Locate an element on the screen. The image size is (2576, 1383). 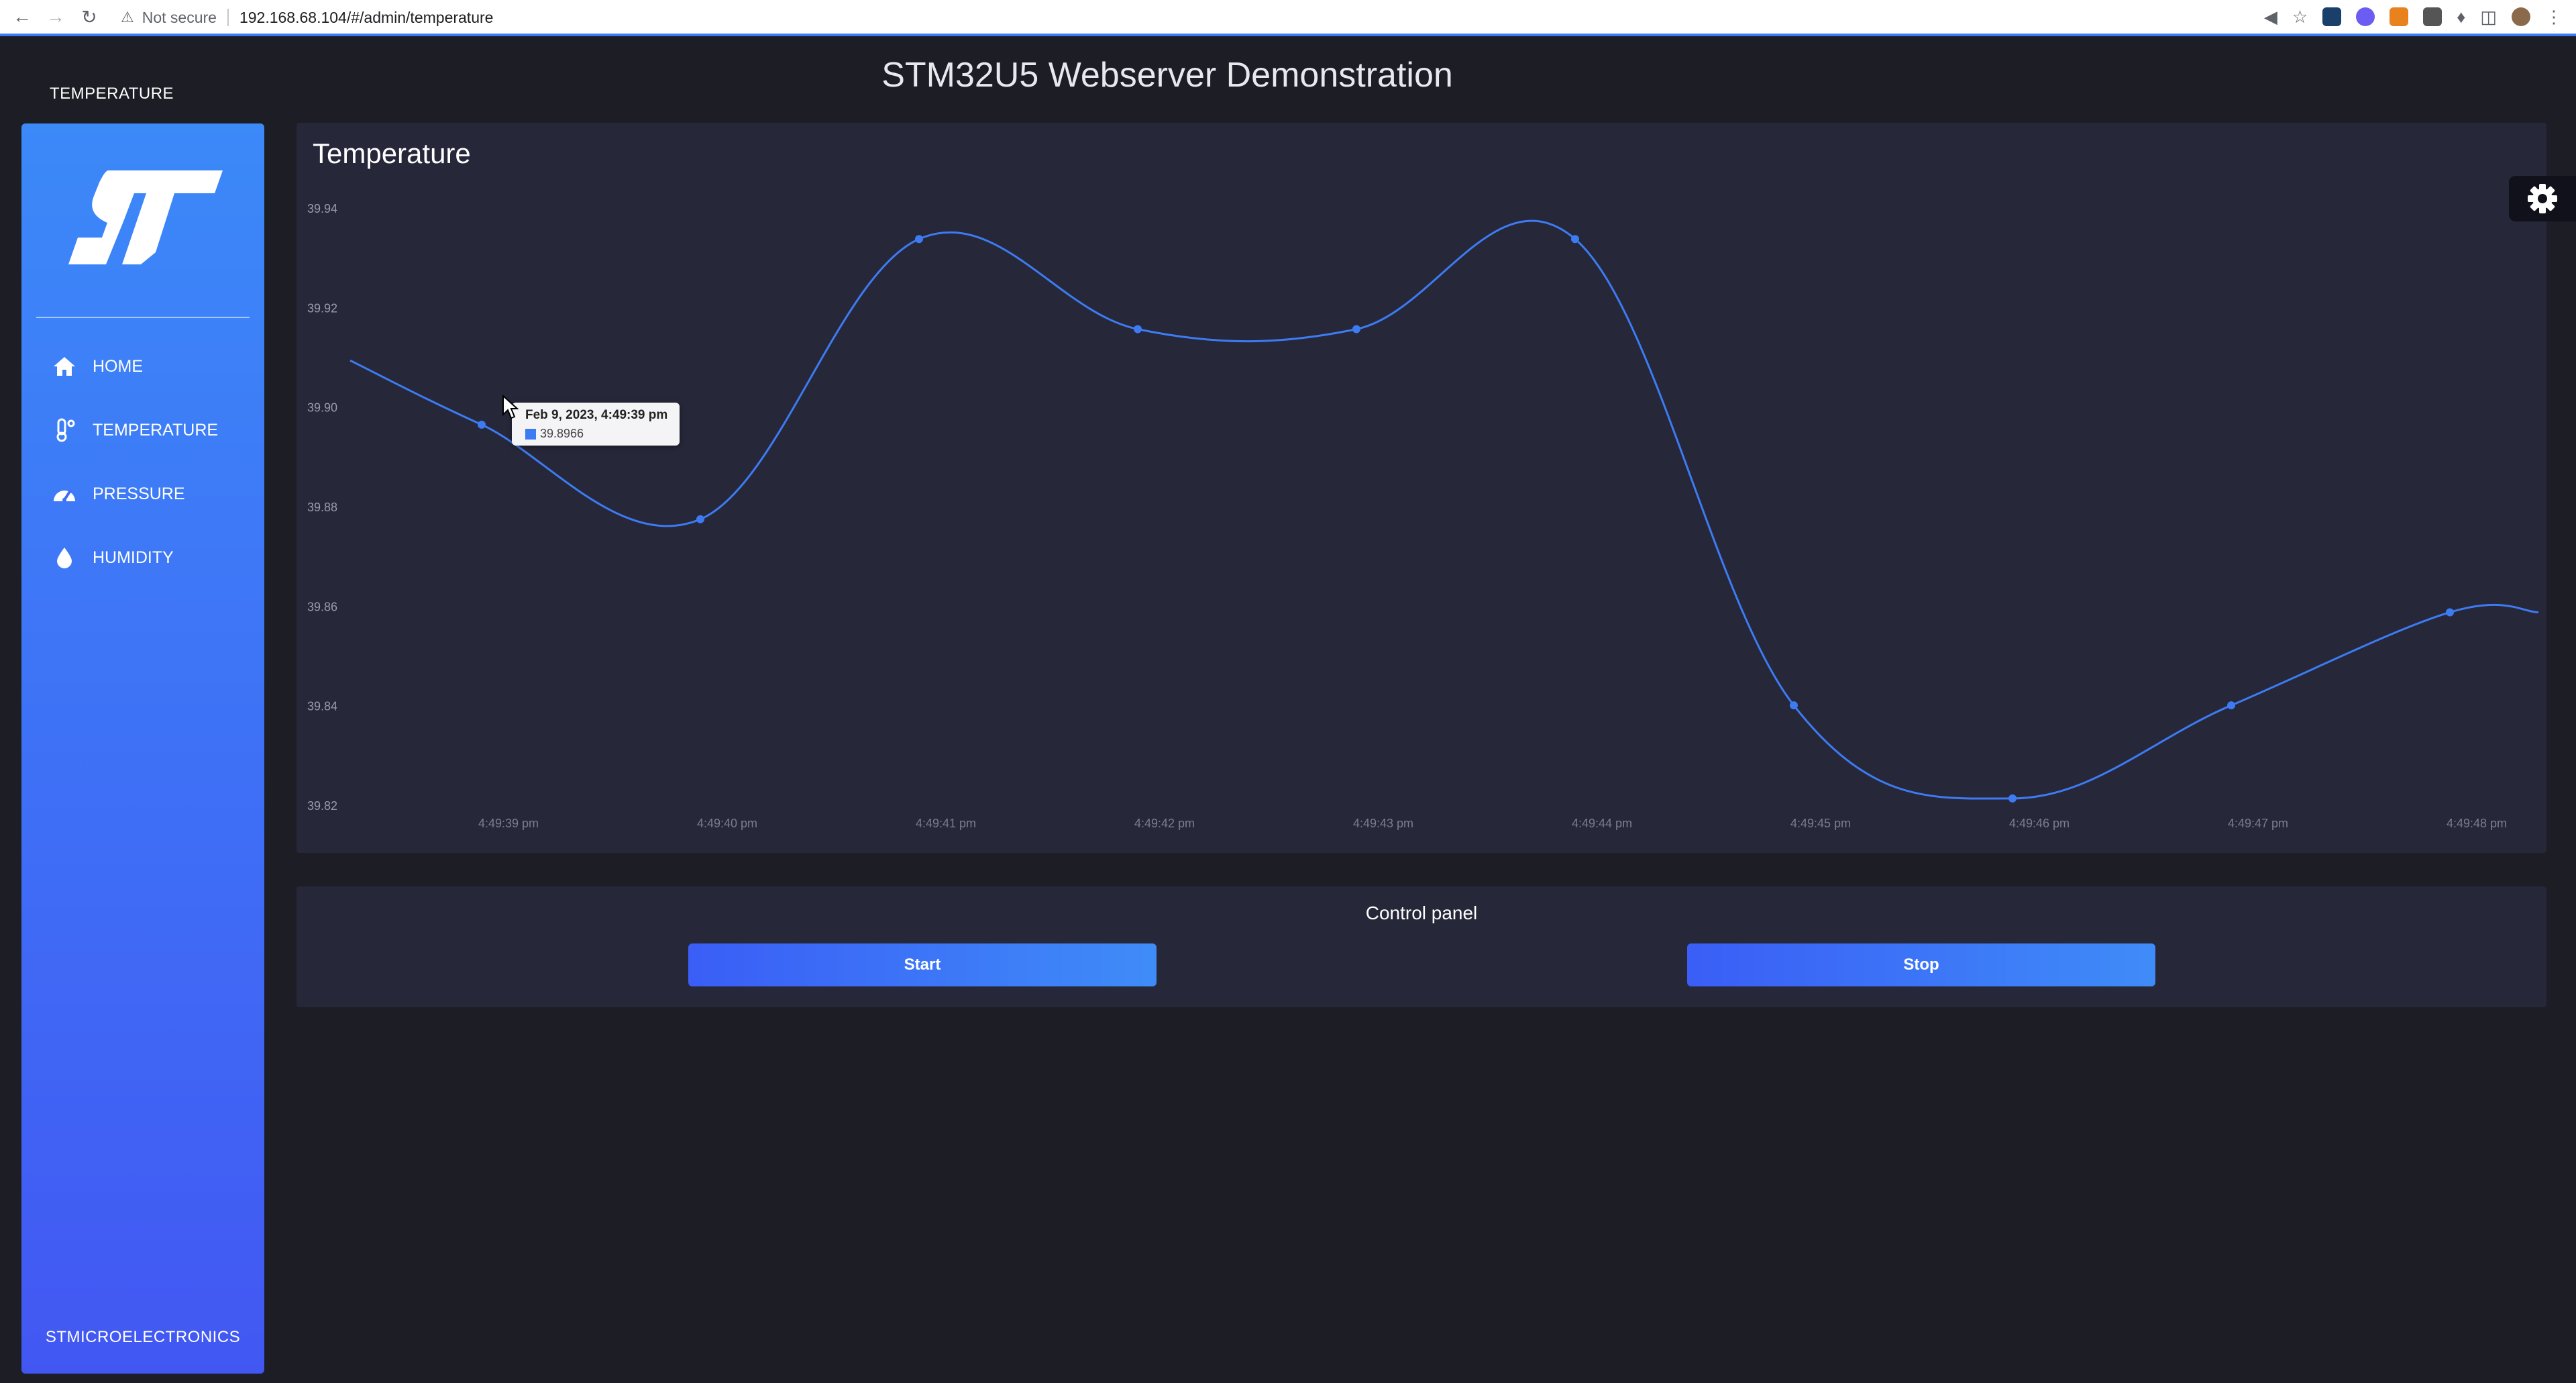
side-panel-icon: ◫ is located at coordinates (2488, 17).